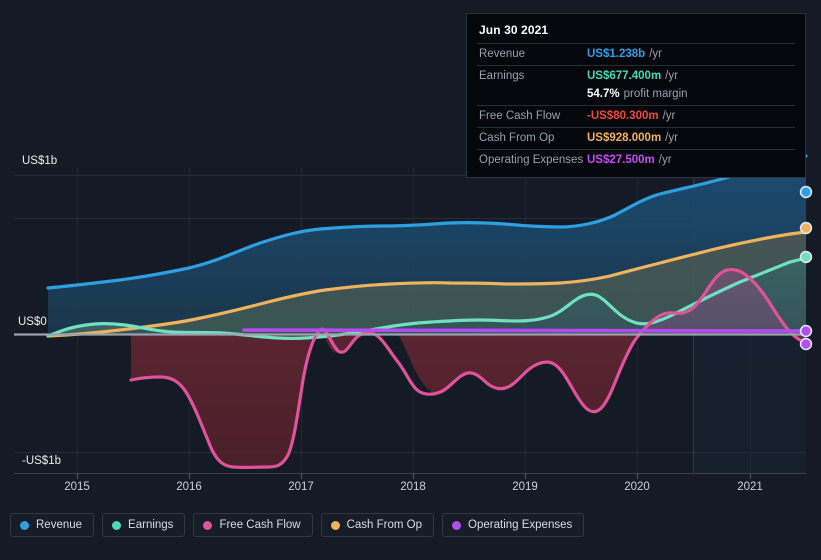  Describe the element at coordinates (32, 322) in the screenshot. I see `y-axis-label-zero: US$0` at that location.